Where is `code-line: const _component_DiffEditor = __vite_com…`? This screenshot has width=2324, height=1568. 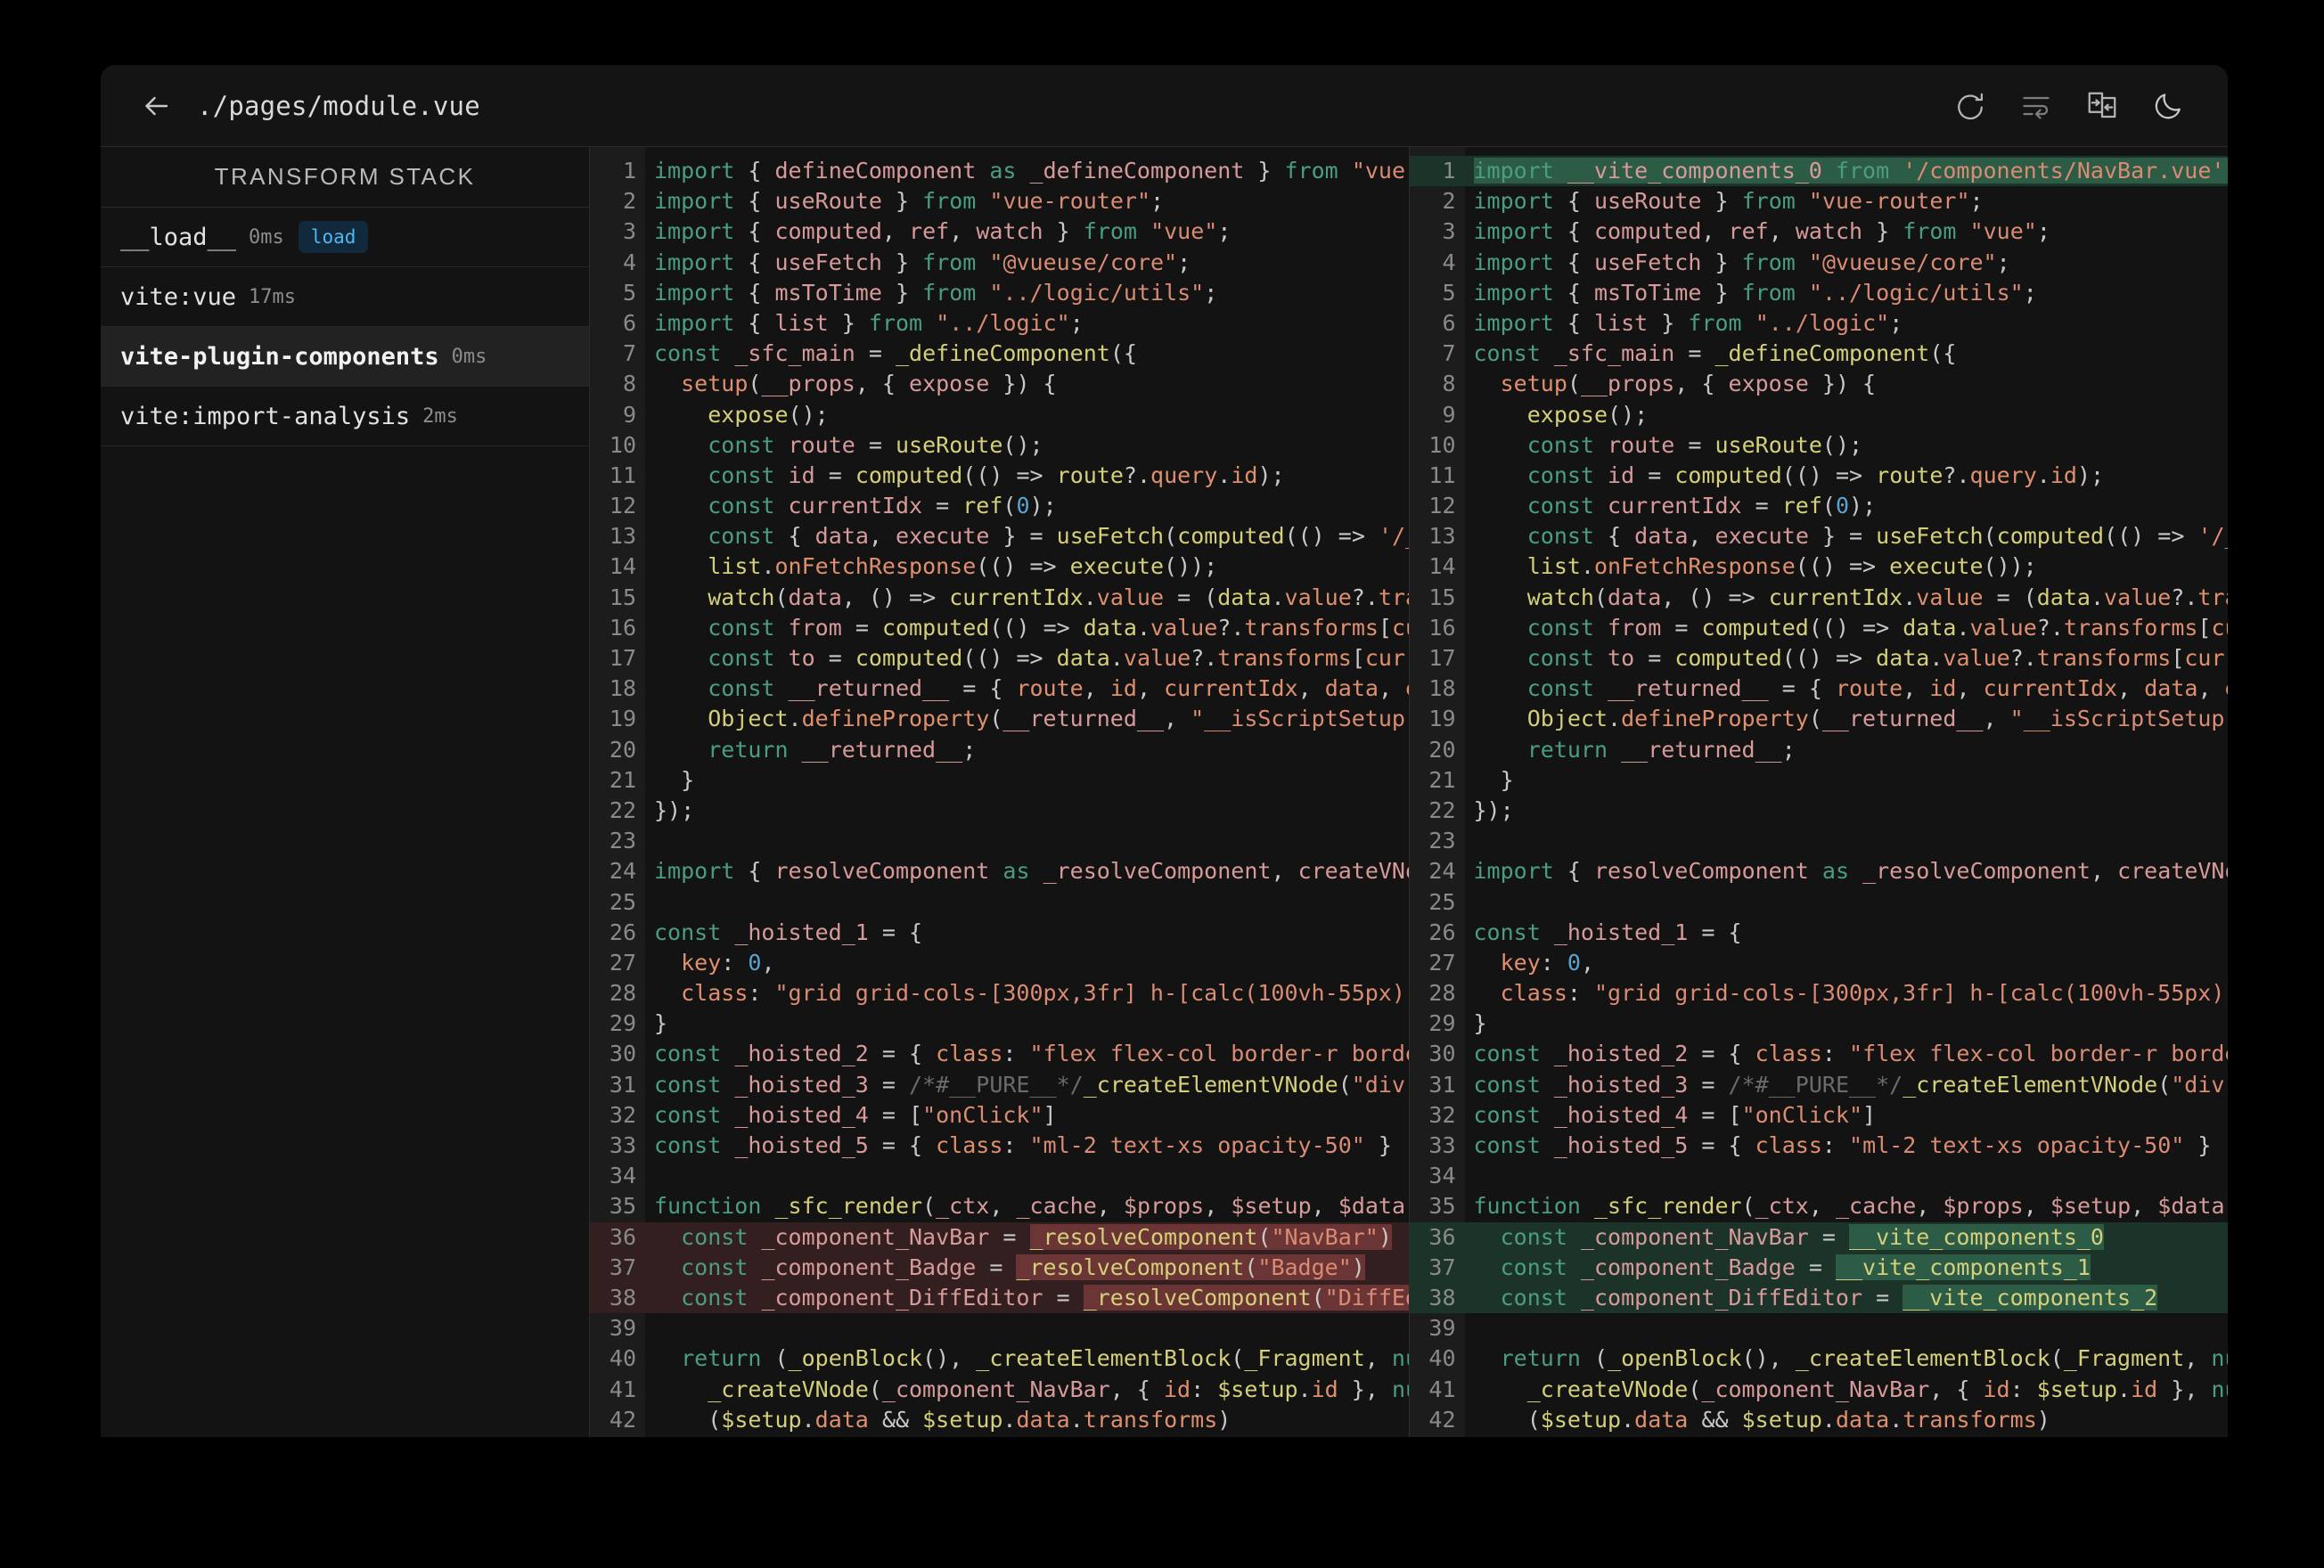
code-line: const _component_DiffEditor = __vite_com… is located at coordinates (1846, 1298).